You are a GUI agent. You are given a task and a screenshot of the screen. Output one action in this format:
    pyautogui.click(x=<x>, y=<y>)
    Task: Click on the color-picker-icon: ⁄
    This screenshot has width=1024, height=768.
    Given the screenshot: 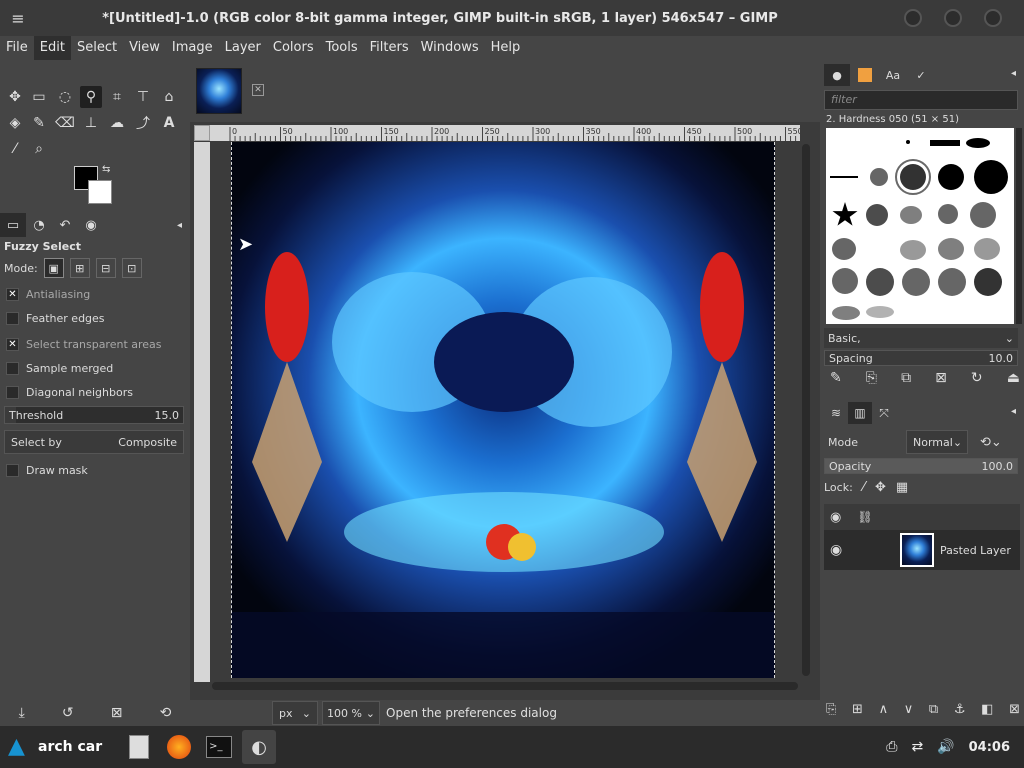 What is the action you would take?
    pyautogui.click(x=15, y=149)
    